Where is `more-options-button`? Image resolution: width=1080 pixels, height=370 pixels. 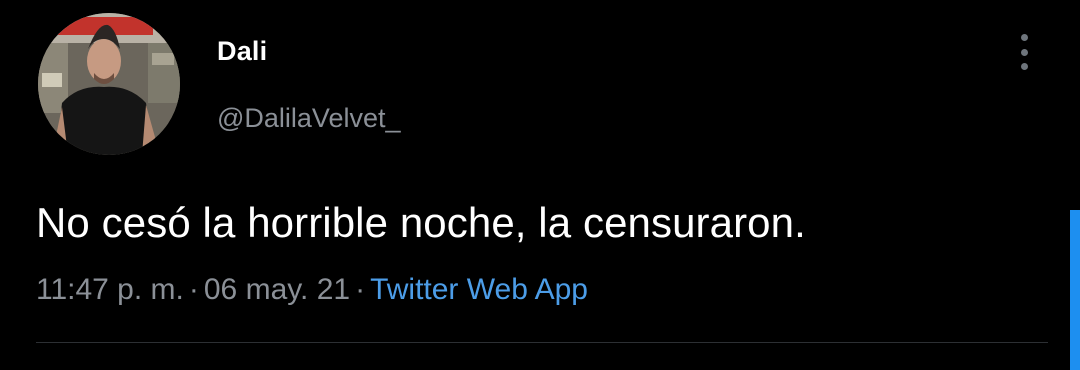
more-options-button is located at coordinates (1024, 52).